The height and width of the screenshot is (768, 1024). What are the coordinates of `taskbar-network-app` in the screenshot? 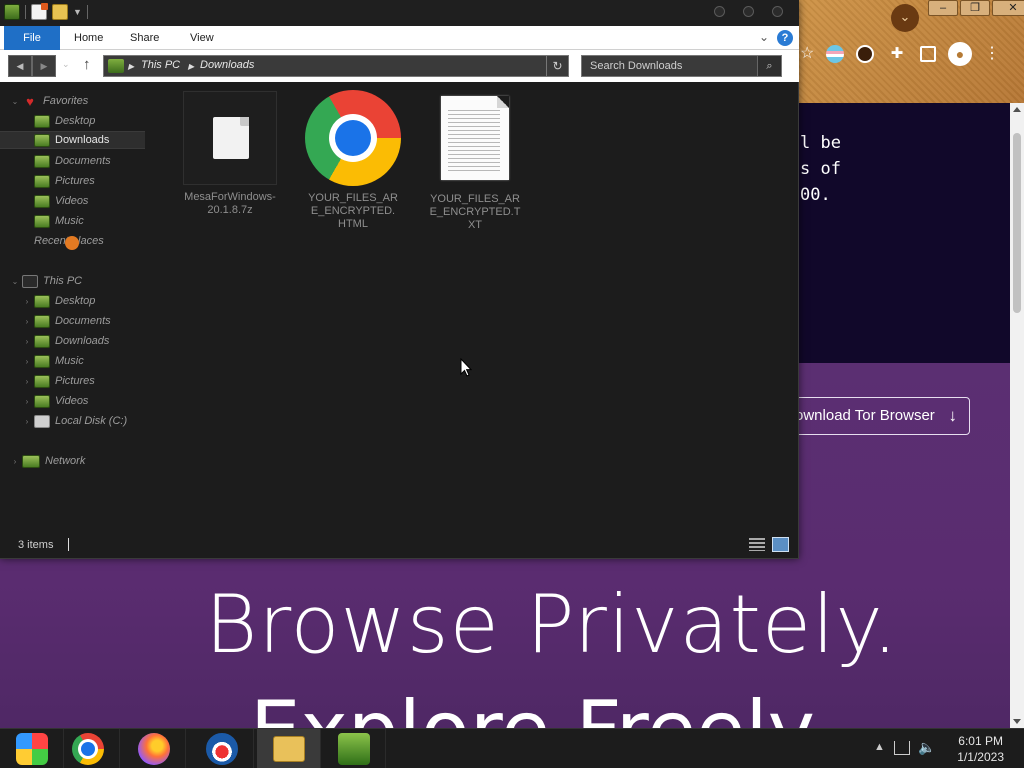 It's located at (354, 748).